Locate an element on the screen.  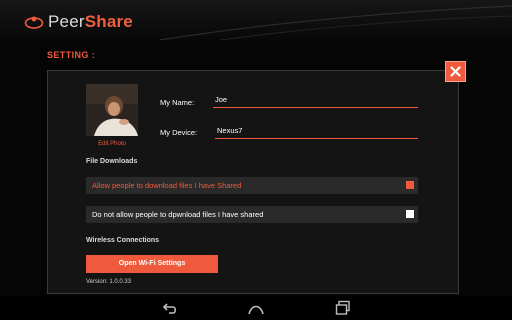
app-name-peer: Peer is located at coordinates (66, 21).